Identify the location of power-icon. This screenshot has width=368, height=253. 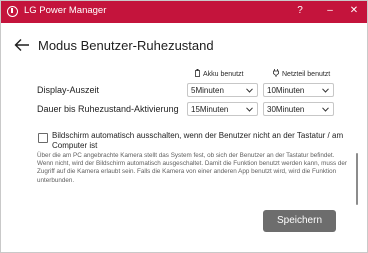
(12, 11).